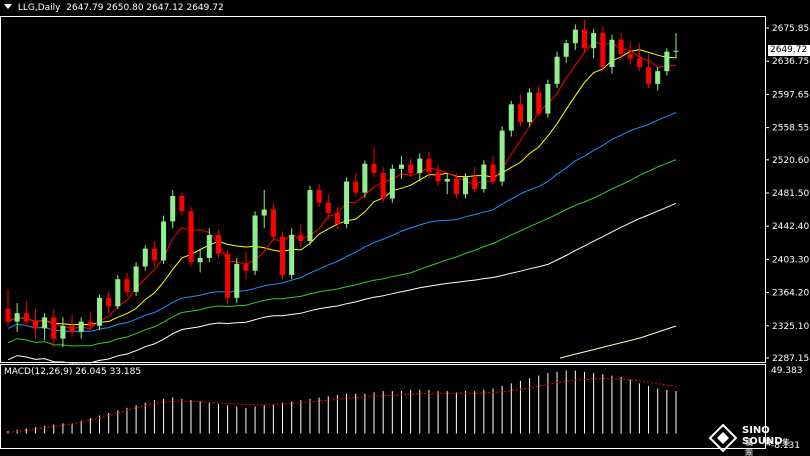  Describe the element at coordinates (790, 227) in the screenshot. I see `y-tick-label: 2442.40` at that location.